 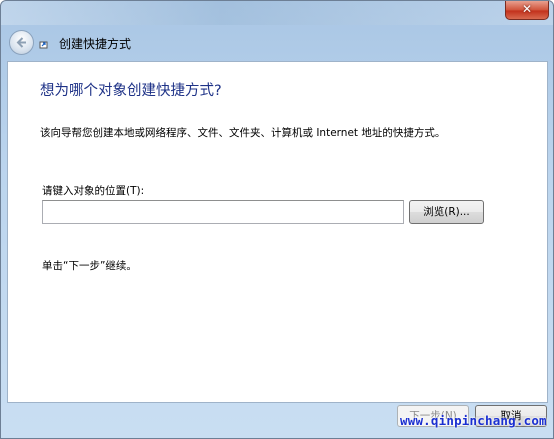 I want to click on back-arrow-icon, so click(x=21, y=42).